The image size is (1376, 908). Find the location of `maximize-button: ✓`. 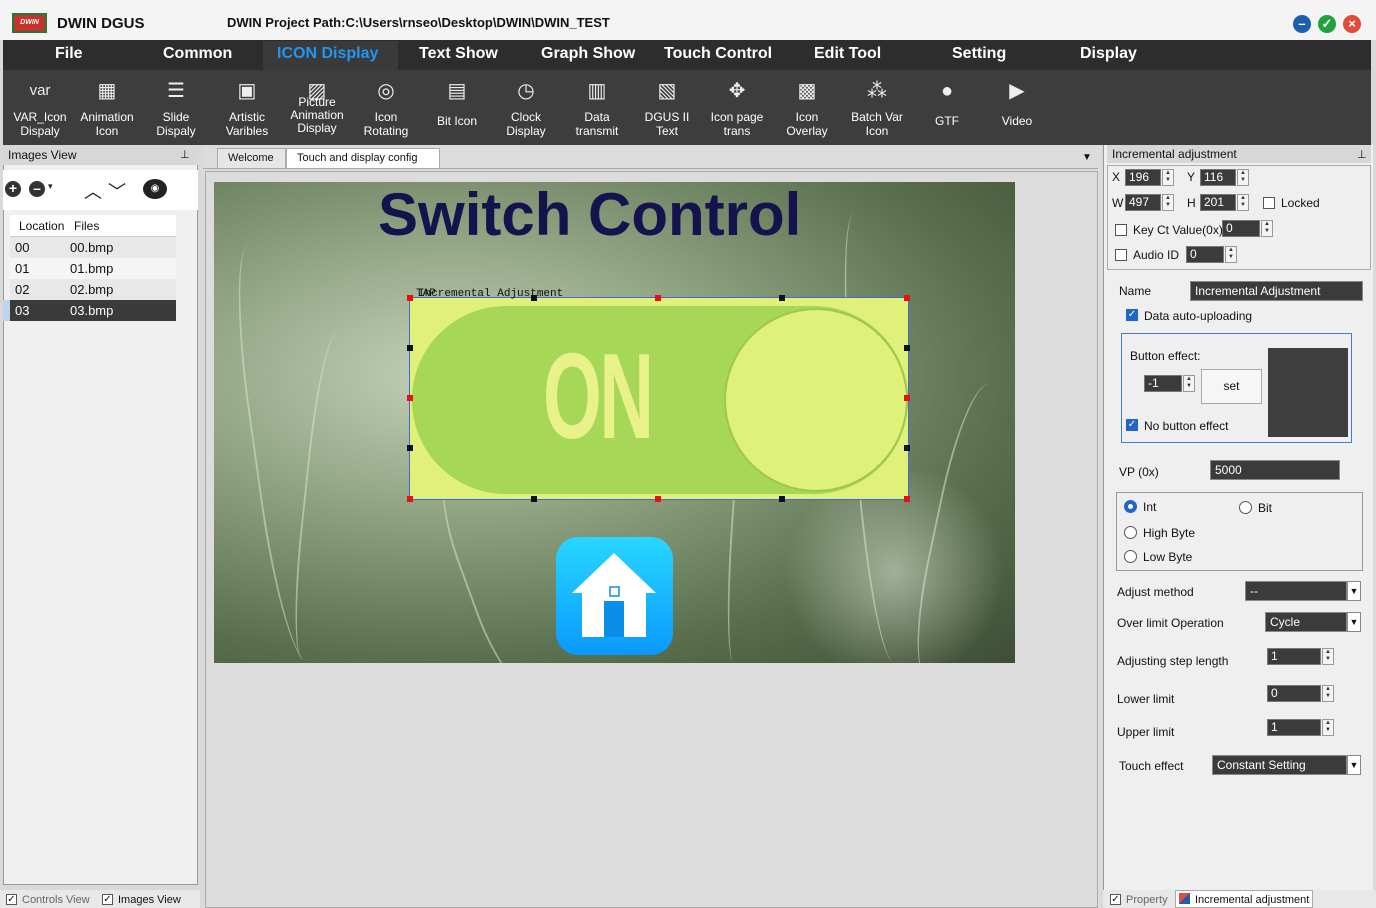

maximize-button: ✓ is located at coordinates (1327, 24).